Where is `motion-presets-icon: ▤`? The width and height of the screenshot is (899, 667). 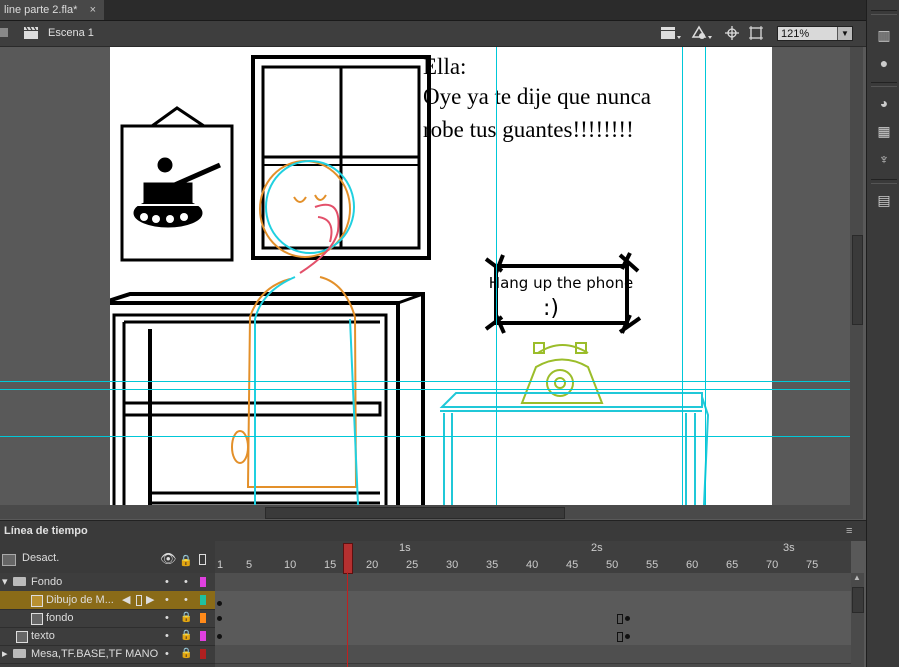 motion-presets-icon: ▤ is located at coordinates (884, 200).